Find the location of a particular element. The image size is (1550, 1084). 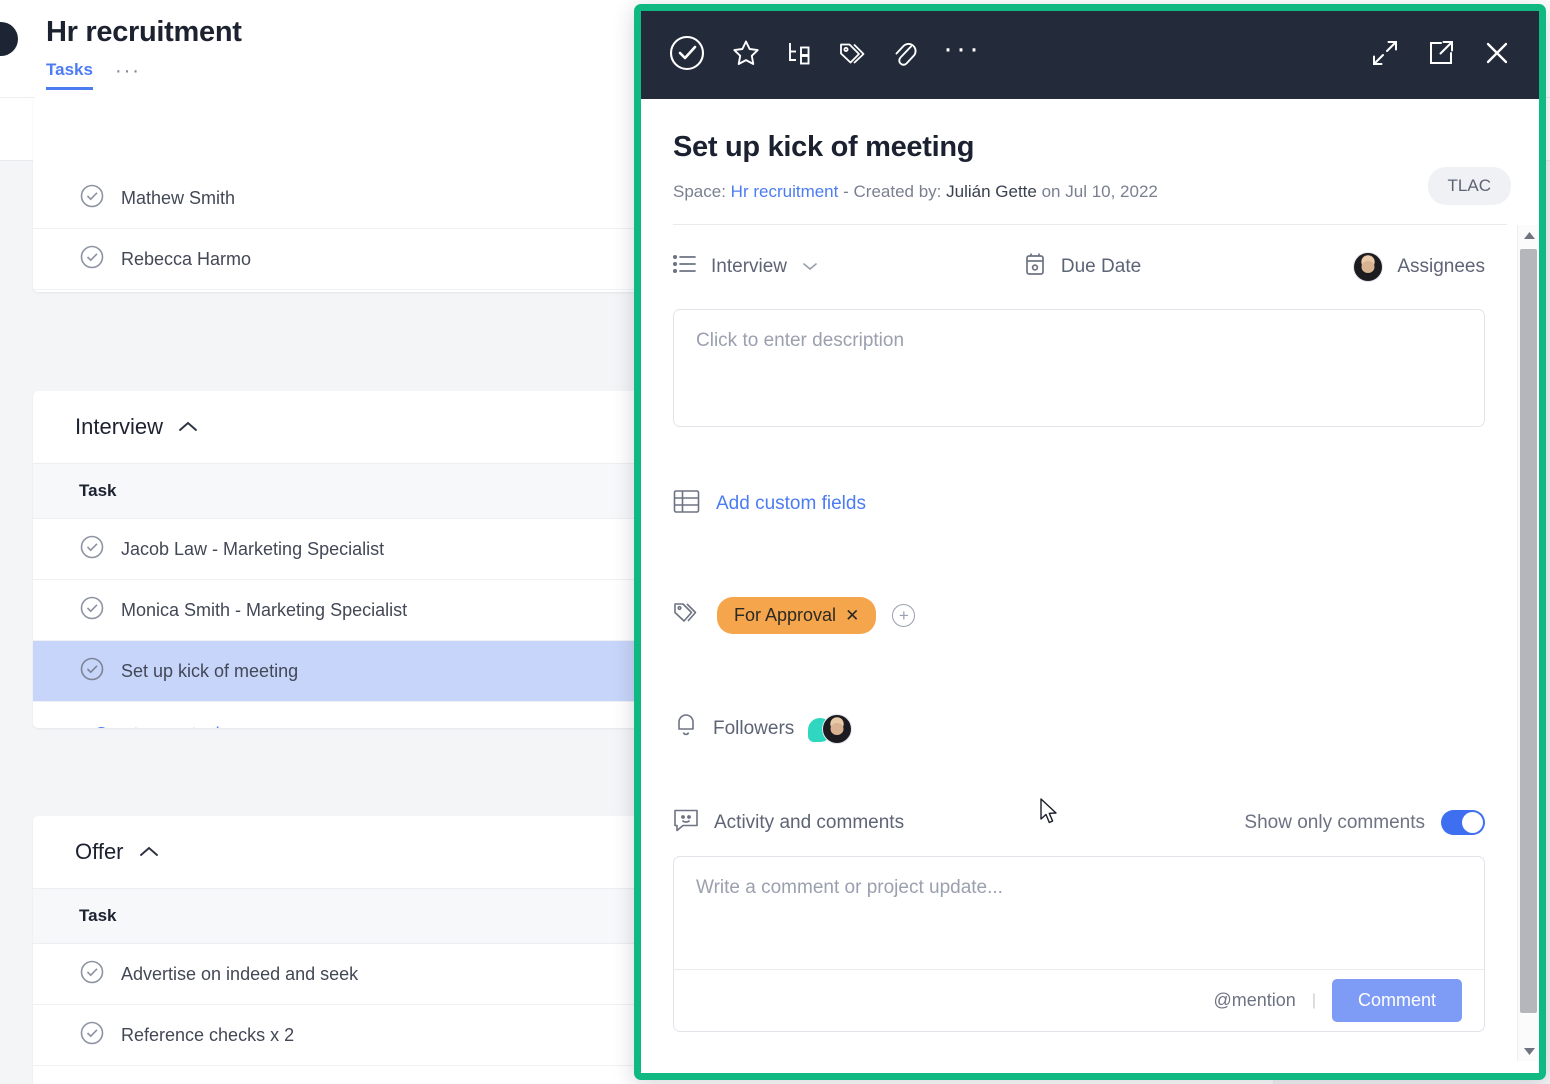

modal-scrollbar is located at coordinates (1528, 643).